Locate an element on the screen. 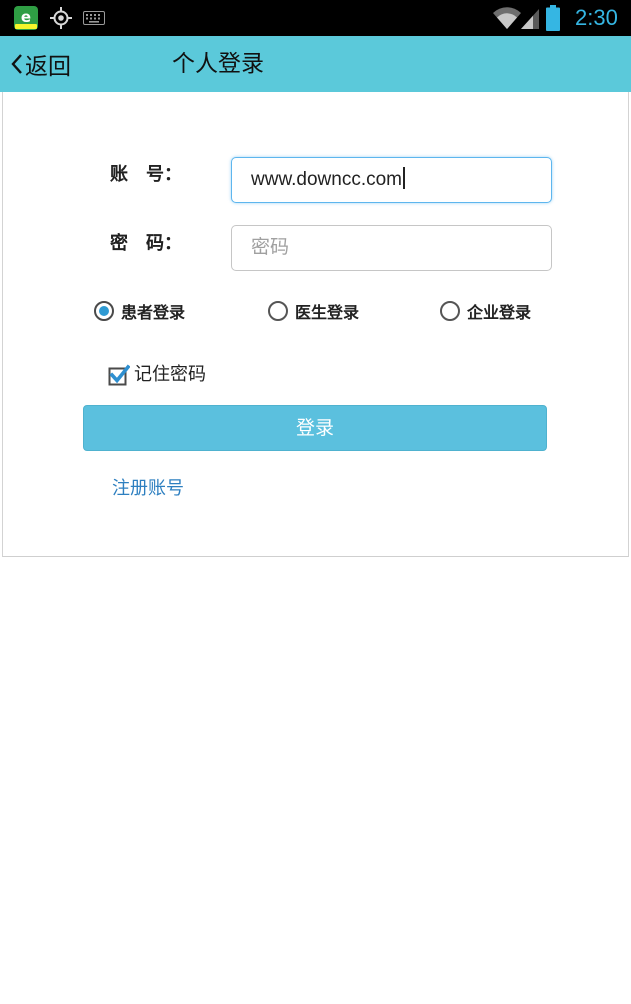 The height and width of the screenshot is (1004, 631). app-notification-icon: e is located at coordinates (26, 18).